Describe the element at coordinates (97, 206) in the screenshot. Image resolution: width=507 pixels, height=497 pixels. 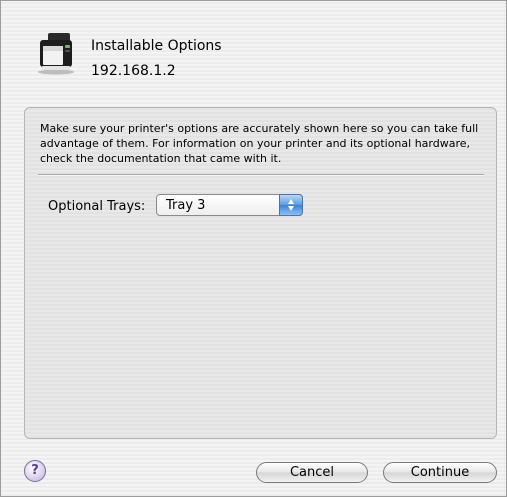
I see `optional-trays-label: Optional Trays:` at that location.